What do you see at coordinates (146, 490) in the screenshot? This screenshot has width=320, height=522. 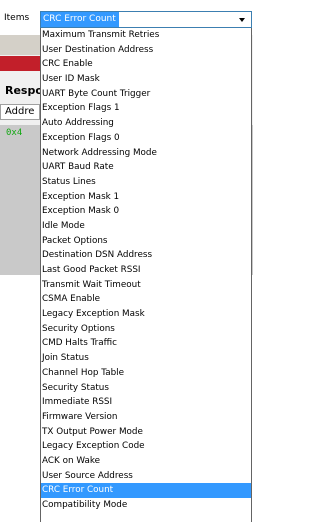 I see `dropdown-option: CRC Error Count` at bounding box center [146, 490].